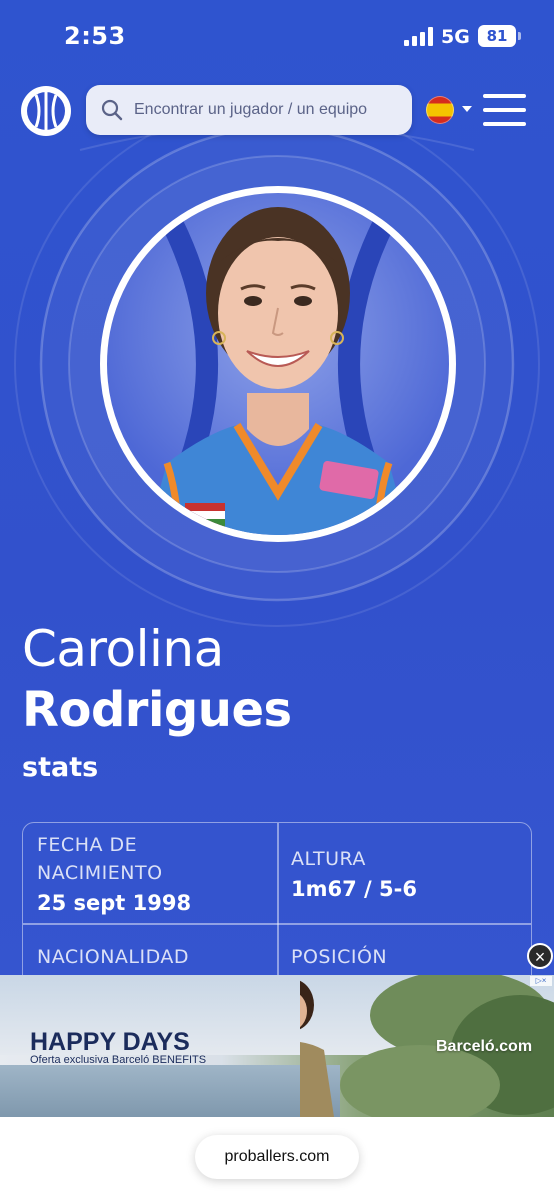 Image resolution: width=554 pixels, height=1200 pixels. Describe the element at coordinates (277, 924) in the screenshot. I see `grid-divider-horizontal` at that location.